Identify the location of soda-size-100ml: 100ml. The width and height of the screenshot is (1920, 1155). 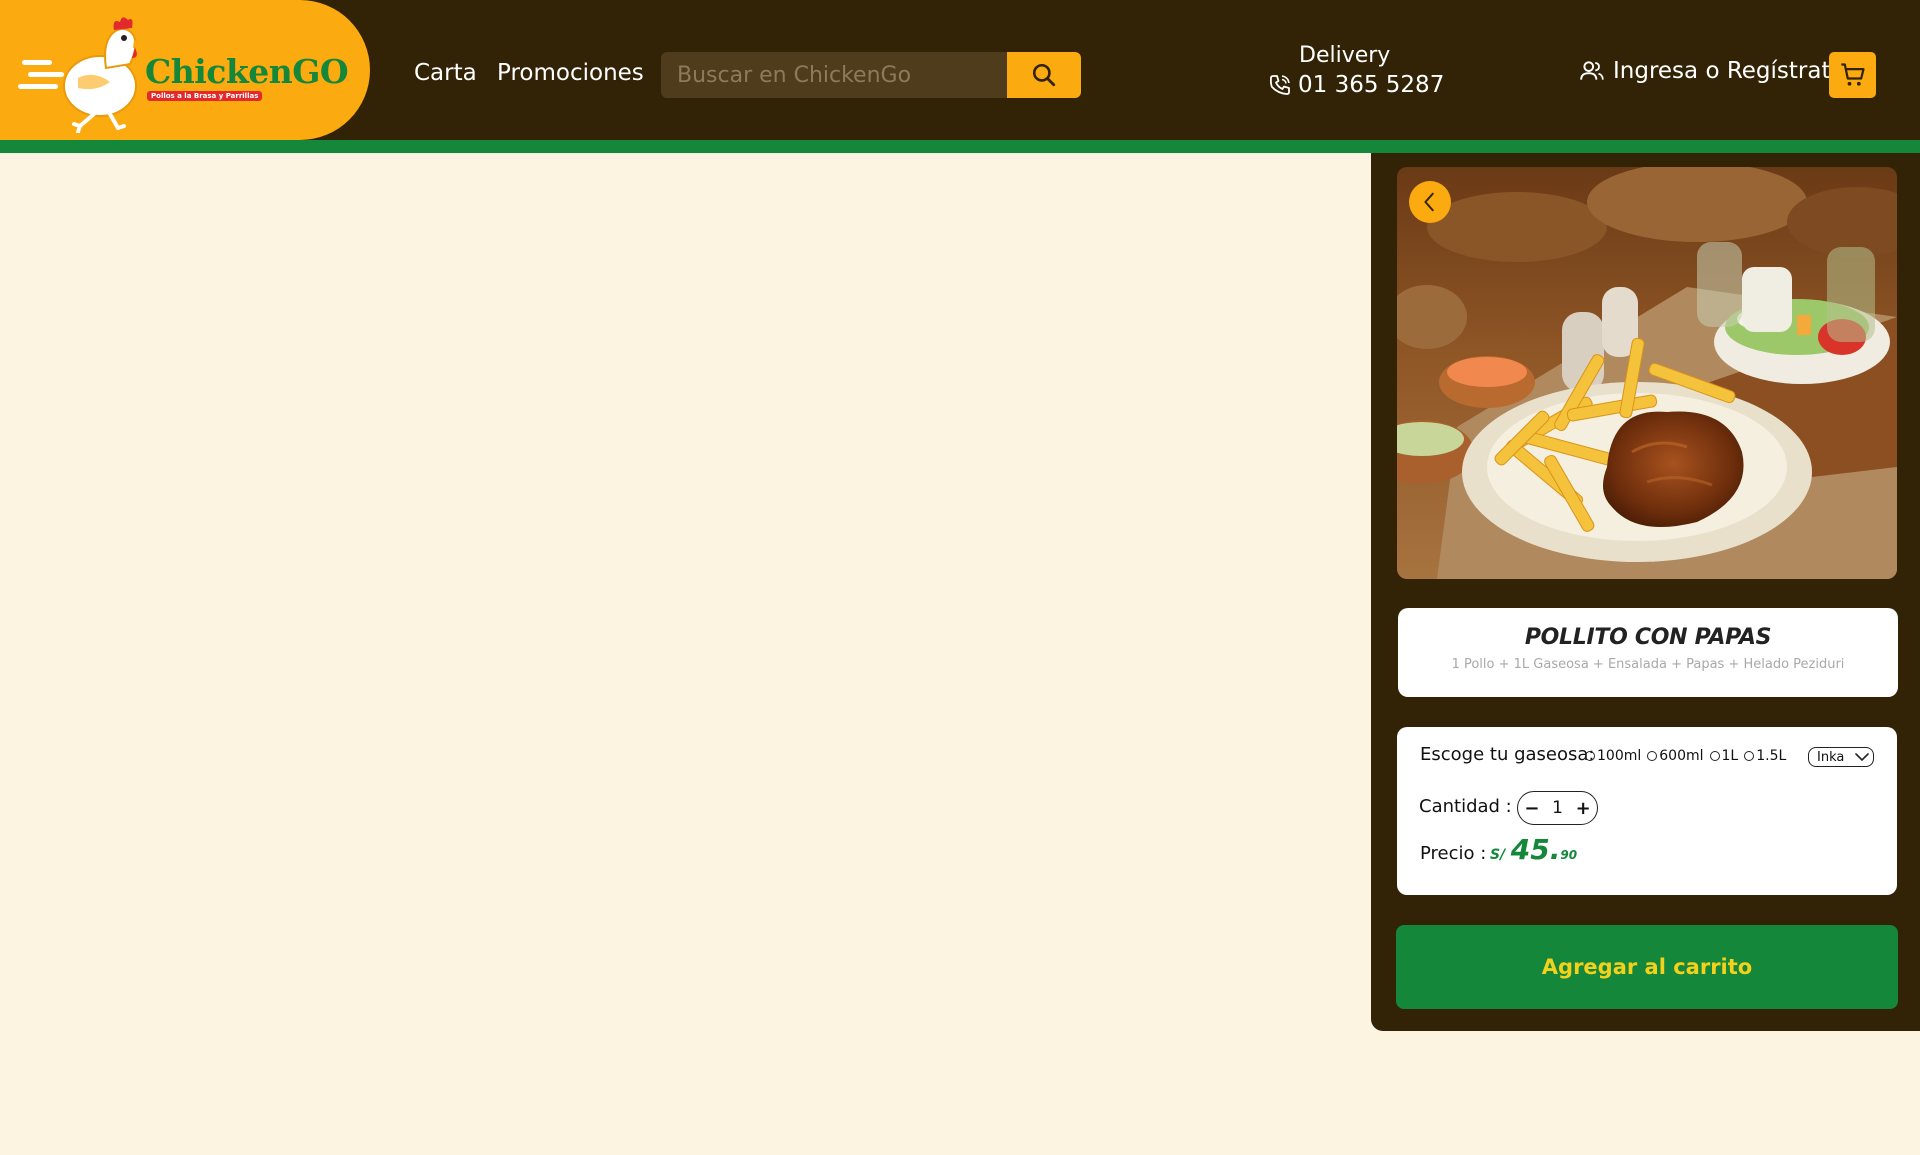
(1613, 756).